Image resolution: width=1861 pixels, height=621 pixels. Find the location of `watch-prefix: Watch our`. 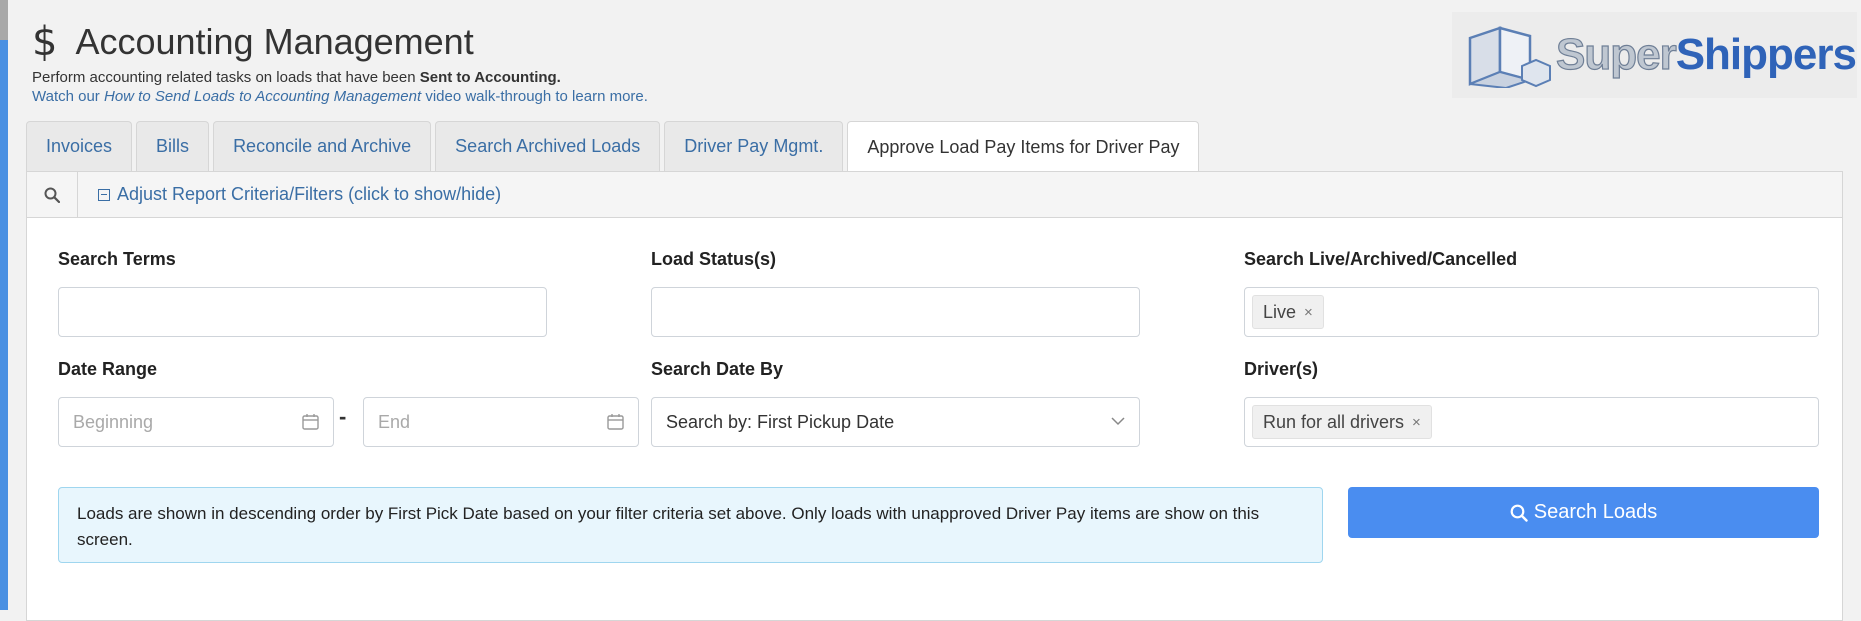

watch-prefix: Watch our is located at coordinates (66, 97).